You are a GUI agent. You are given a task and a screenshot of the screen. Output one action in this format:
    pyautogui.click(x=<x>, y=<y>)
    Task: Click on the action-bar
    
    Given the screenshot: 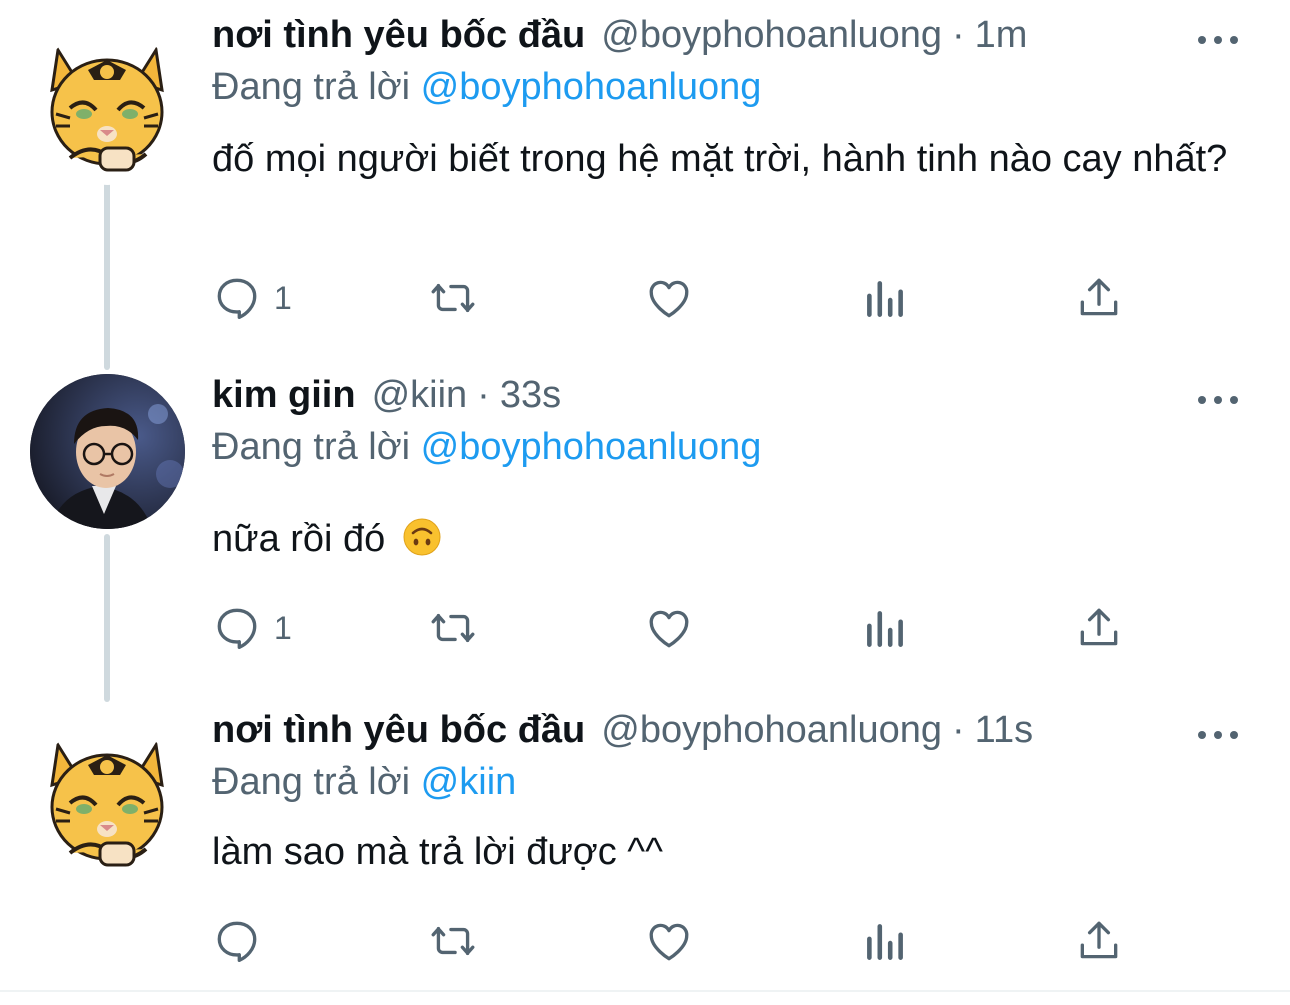 What is the action you would take?
    pyautogui.click(x=687, y=941)
    